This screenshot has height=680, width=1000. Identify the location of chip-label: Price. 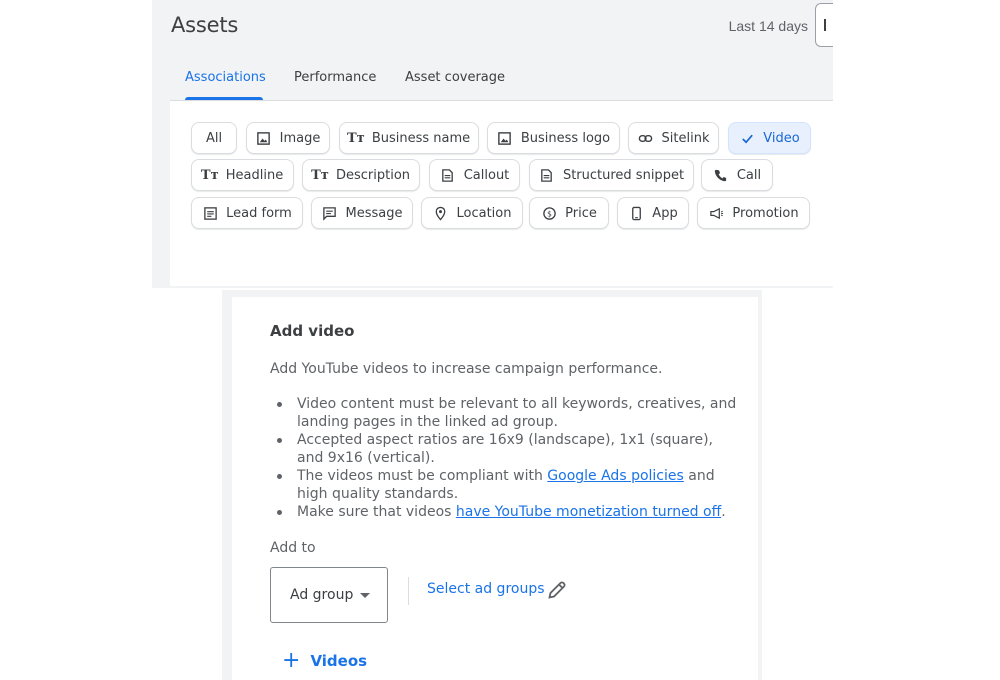
(581, 213).